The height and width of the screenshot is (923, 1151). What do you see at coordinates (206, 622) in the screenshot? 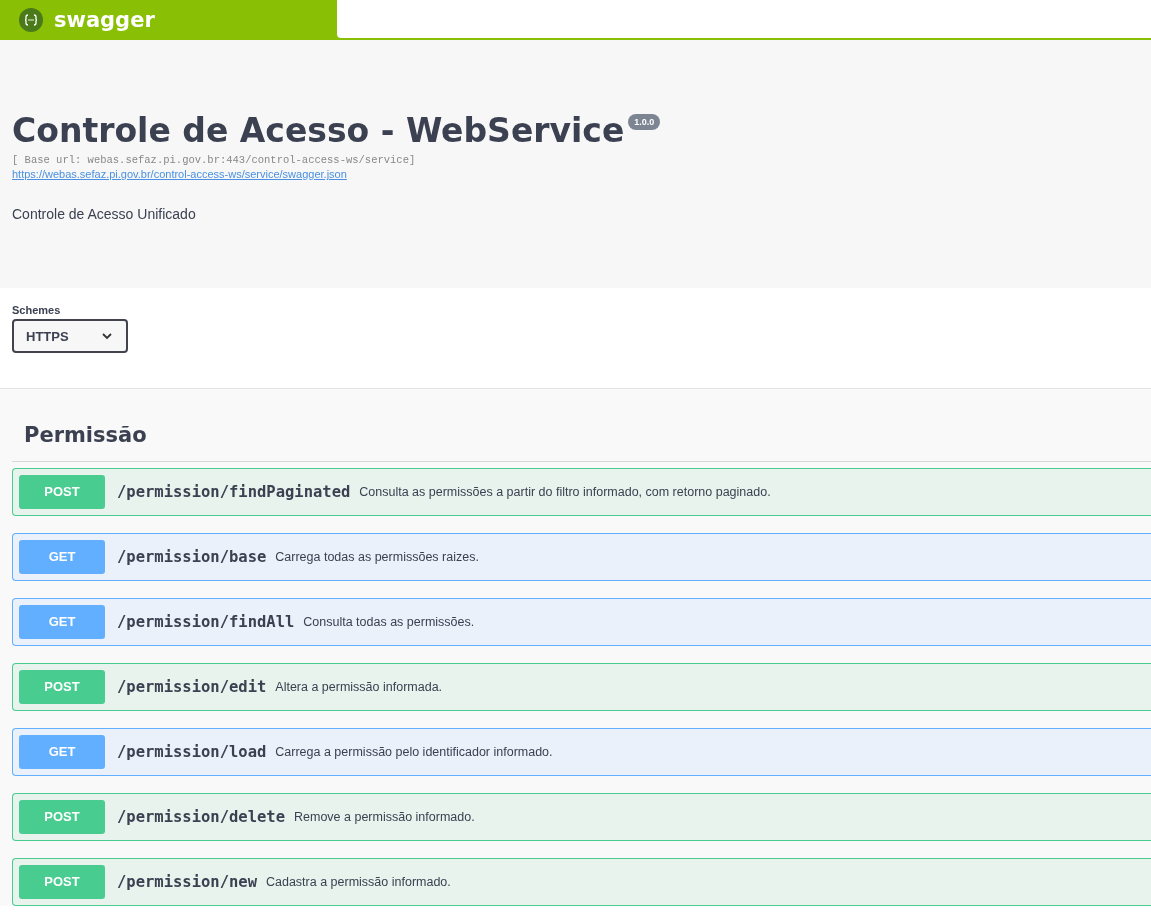
I see `operation-path: /permission/findAll` at bounding box center [206, 622].